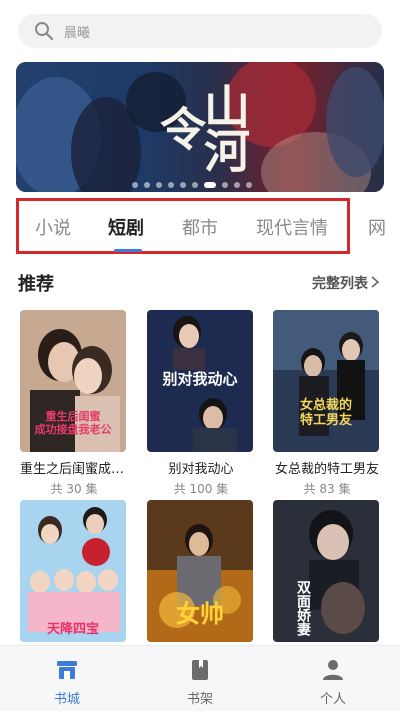 This screenshot has height=711, width=400. I want to click on episode-count: 共 30 集, so click(74, 489).